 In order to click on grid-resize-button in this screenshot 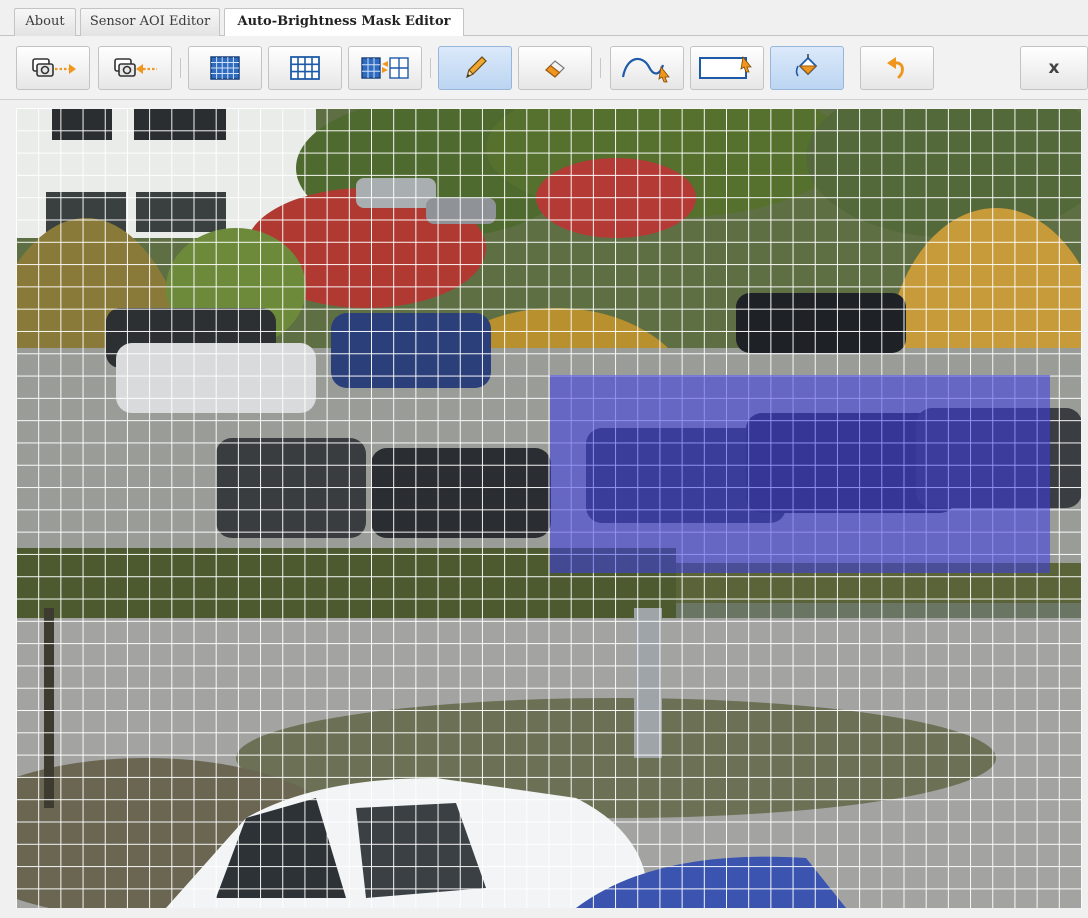, I will do `click(385, 68)`.